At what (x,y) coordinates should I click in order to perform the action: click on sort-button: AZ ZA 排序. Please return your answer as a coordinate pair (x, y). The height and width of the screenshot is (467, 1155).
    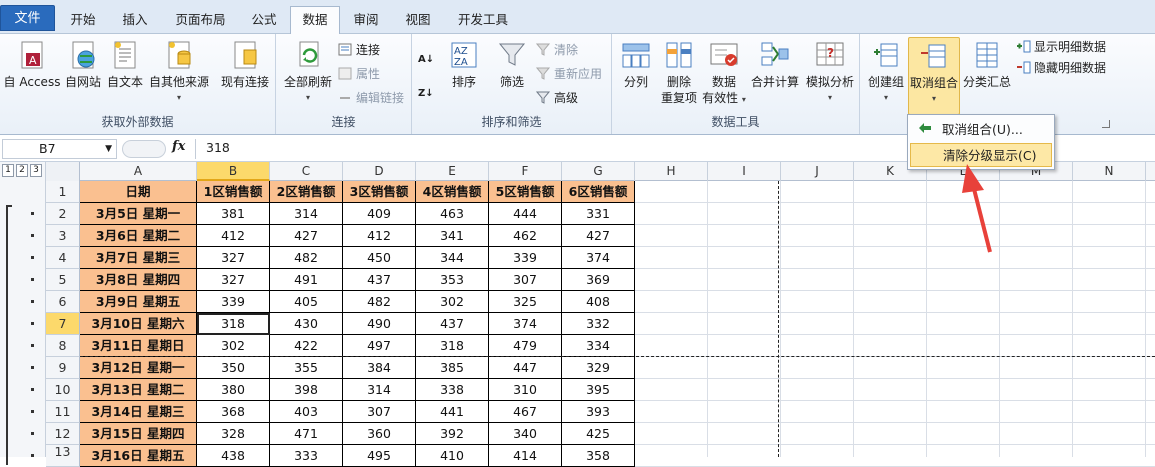
    Looking at the image, I should click on (464, 65).